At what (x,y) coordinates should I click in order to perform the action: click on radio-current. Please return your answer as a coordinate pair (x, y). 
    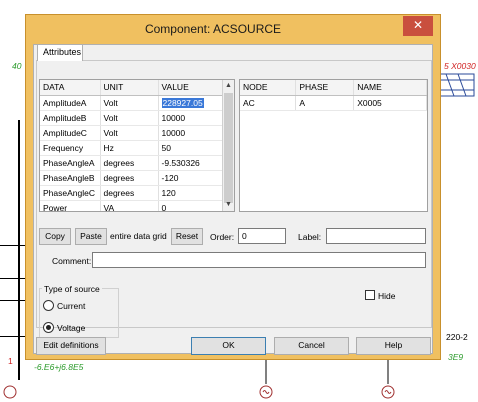
    Looking at the image, I should click on (48, 305).